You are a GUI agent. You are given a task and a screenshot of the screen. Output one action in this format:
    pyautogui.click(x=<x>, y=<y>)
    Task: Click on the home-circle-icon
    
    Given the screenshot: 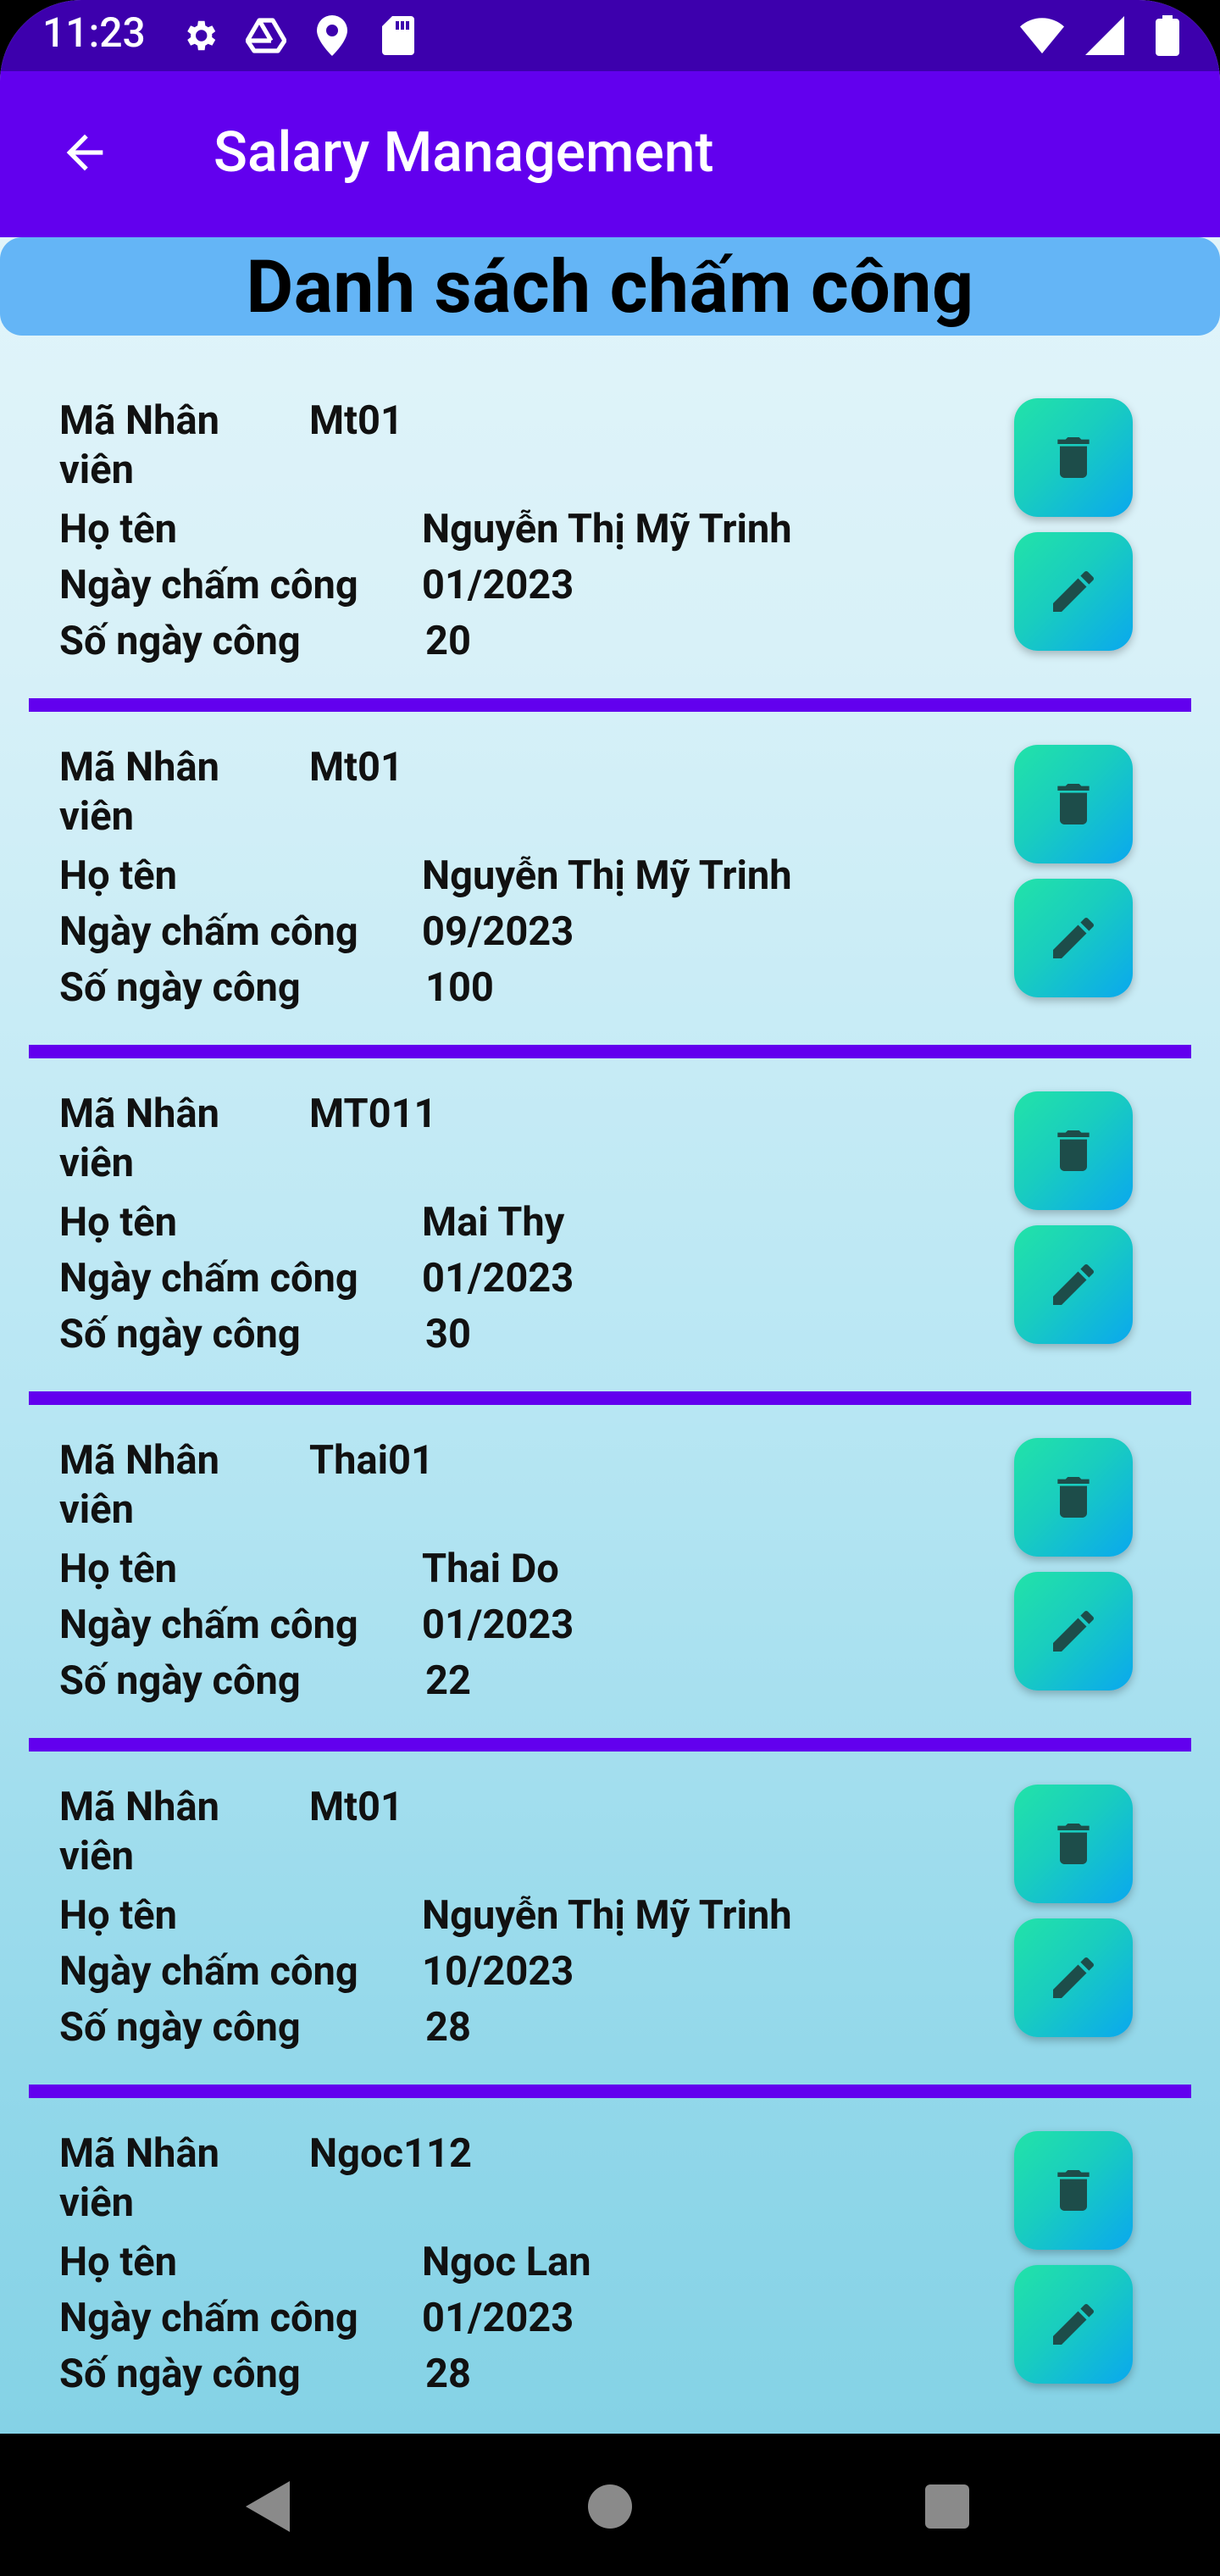 What is the action you would take?
    pyautogui.click(x=610, y=2506)
    